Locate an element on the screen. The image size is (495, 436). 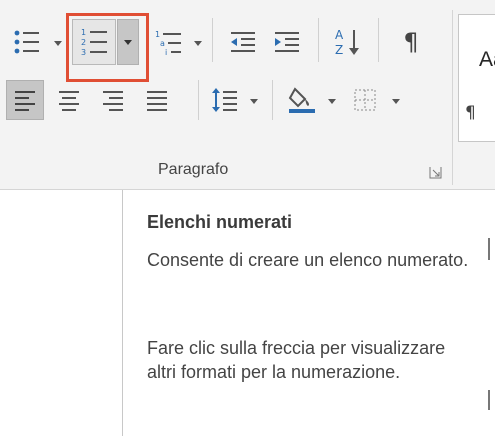
decrease-indent-icon is located at coordinates (243, 42).